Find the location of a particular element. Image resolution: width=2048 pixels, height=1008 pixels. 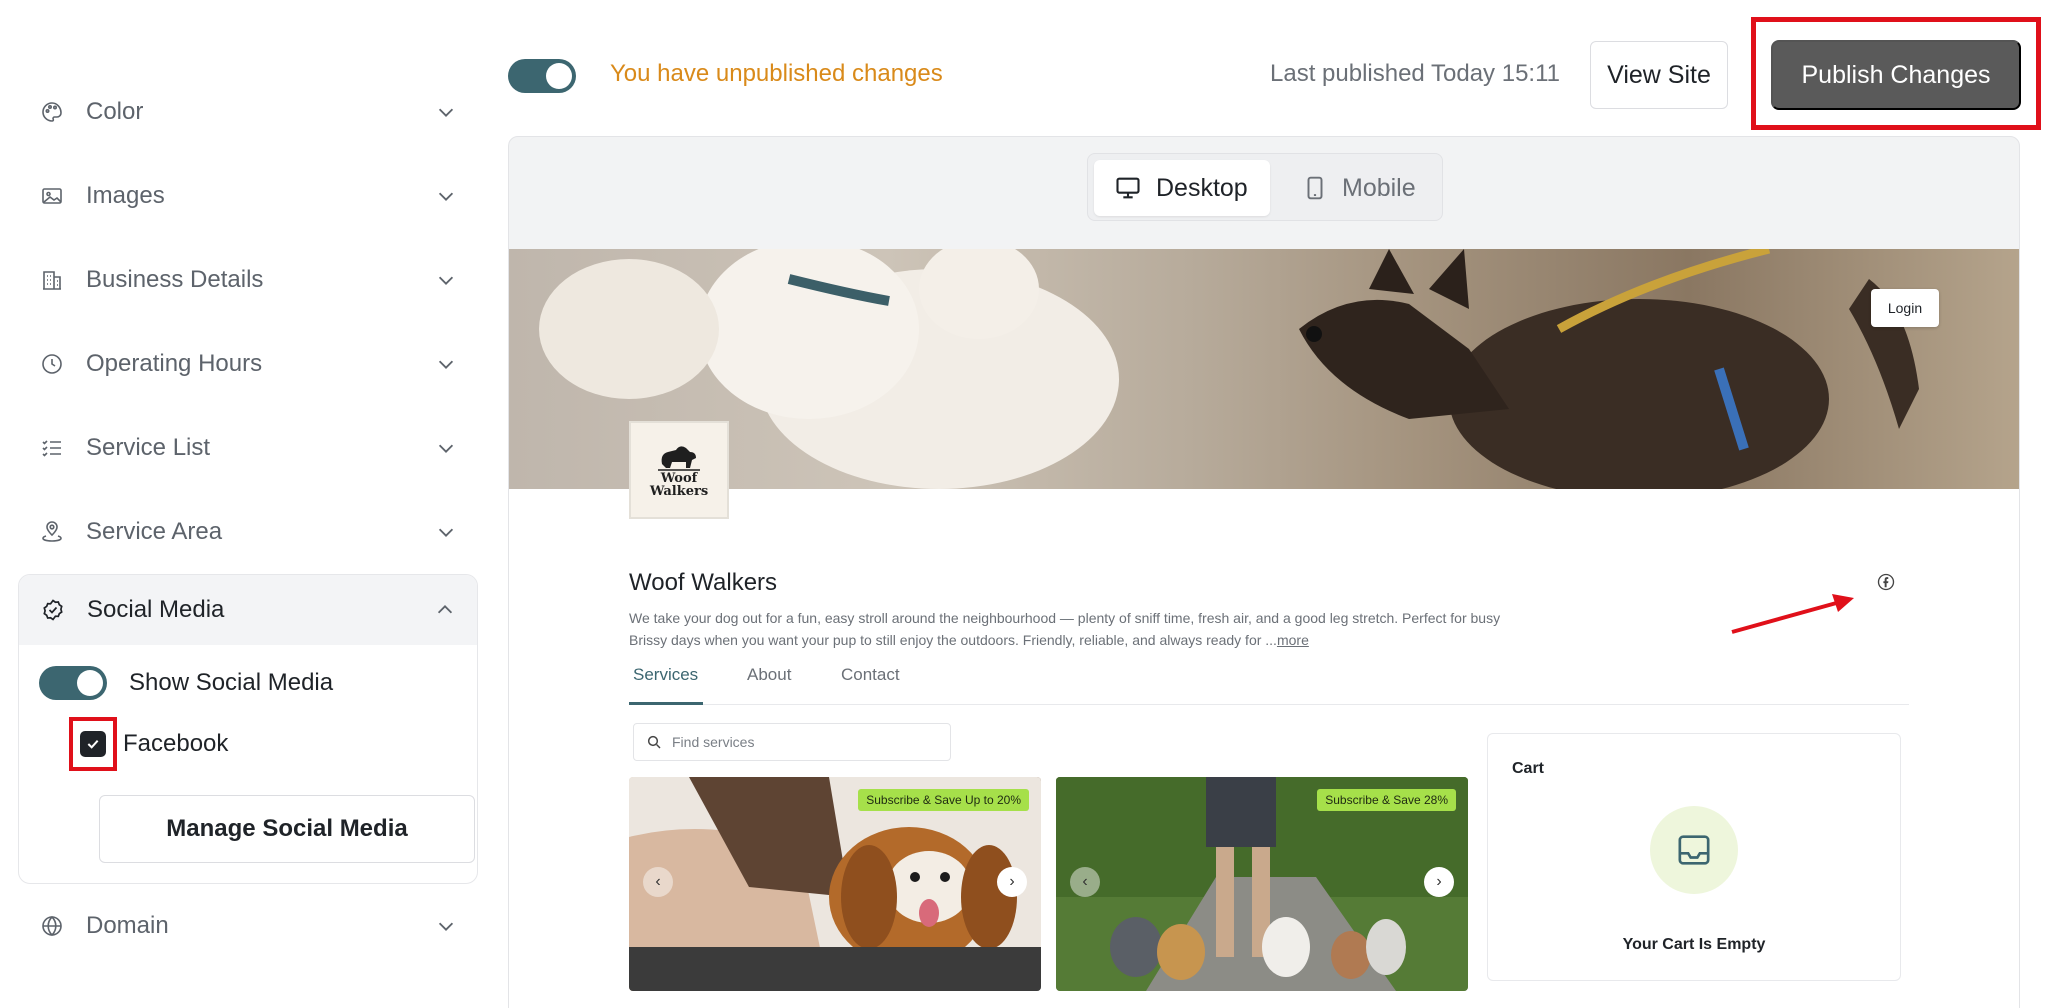

chevron-up-icon is located at coordinates (445, 610).